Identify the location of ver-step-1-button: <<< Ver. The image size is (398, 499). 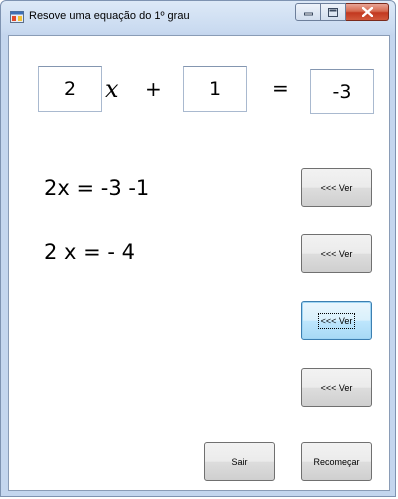
(336, 187).